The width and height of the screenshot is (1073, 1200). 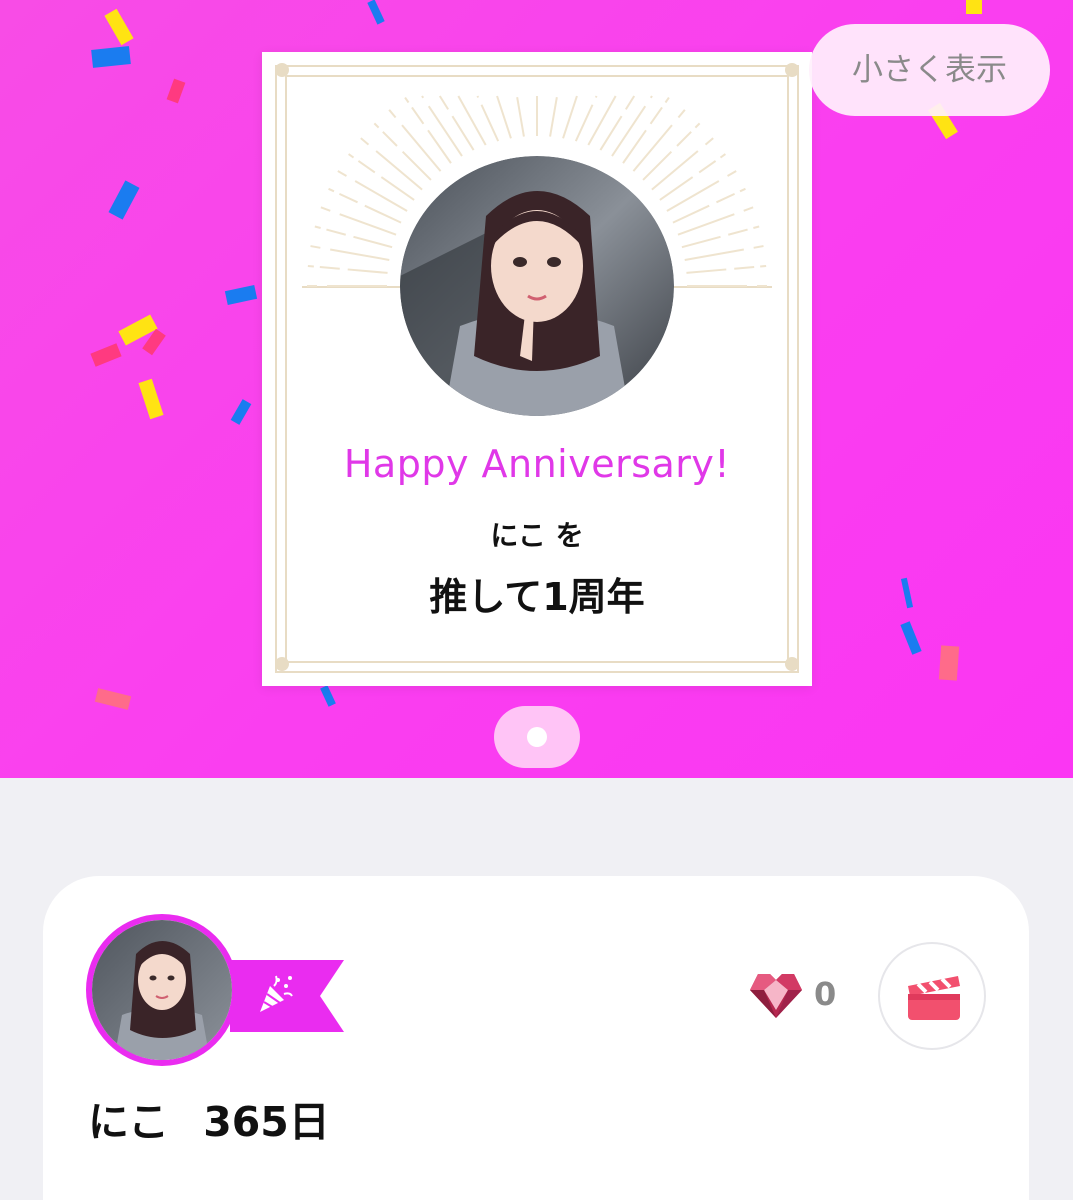 I want to click on profile-days: 365日, so click(x=266, y=1122).